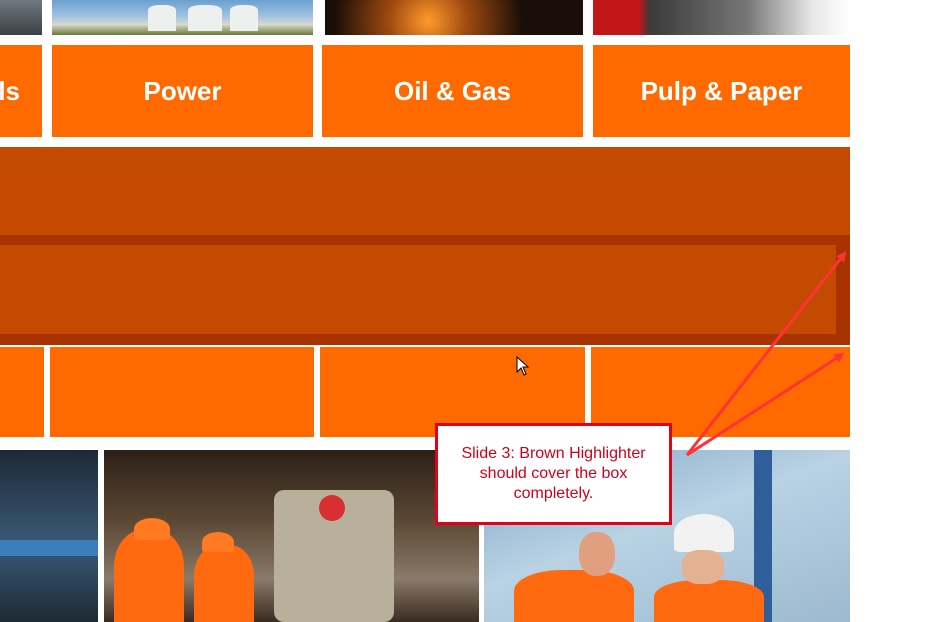  What do you see at coordinates (843, 289) in the screenshot?
I see `highlighter-box-right-border` at bounding box center [843, 289].